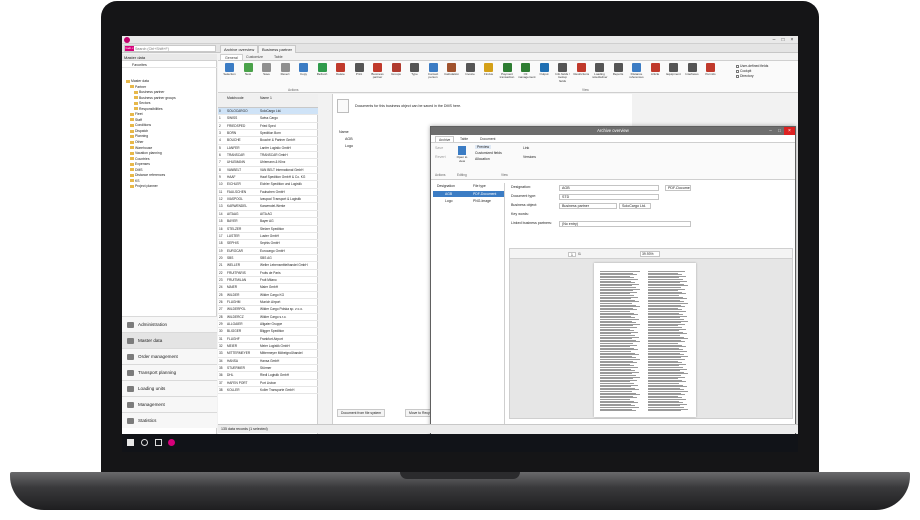 The width and height of the screenshot is (920, 520). I want to click on table-row: 14 AITAAG AITA AG, so click(268, 215).